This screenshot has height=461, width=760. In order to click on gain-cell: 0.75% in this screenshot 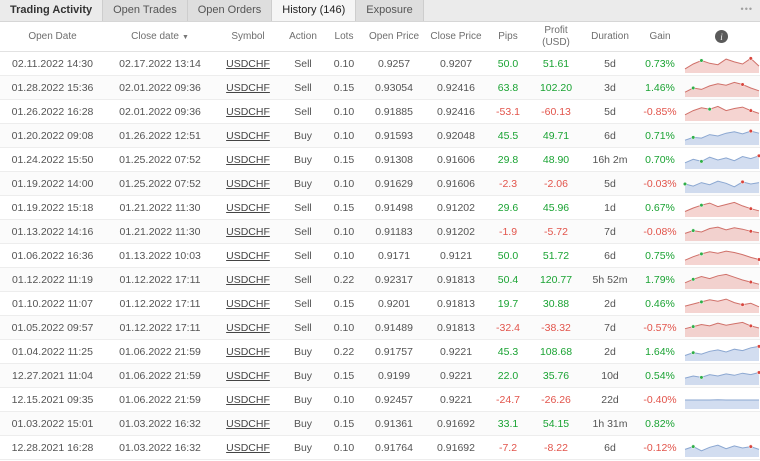, I will do `click(660, 255)`.